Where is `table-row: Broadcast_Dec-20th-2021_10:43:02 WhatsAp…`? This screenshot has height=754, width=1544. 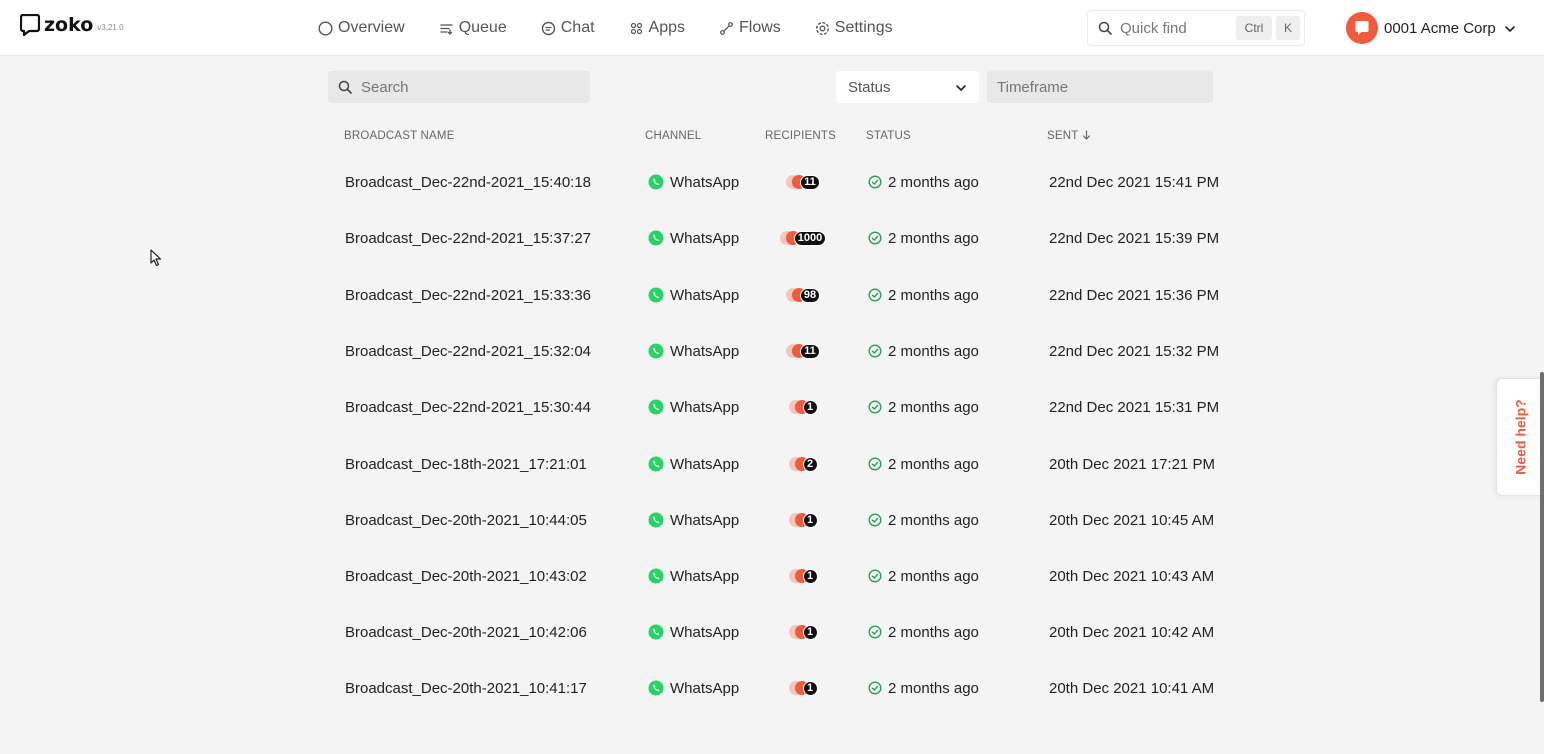 table-row: Broadcast_Dec-20th-2021_10:43:02 WhatsAp… is located at coordinates (780, 576).